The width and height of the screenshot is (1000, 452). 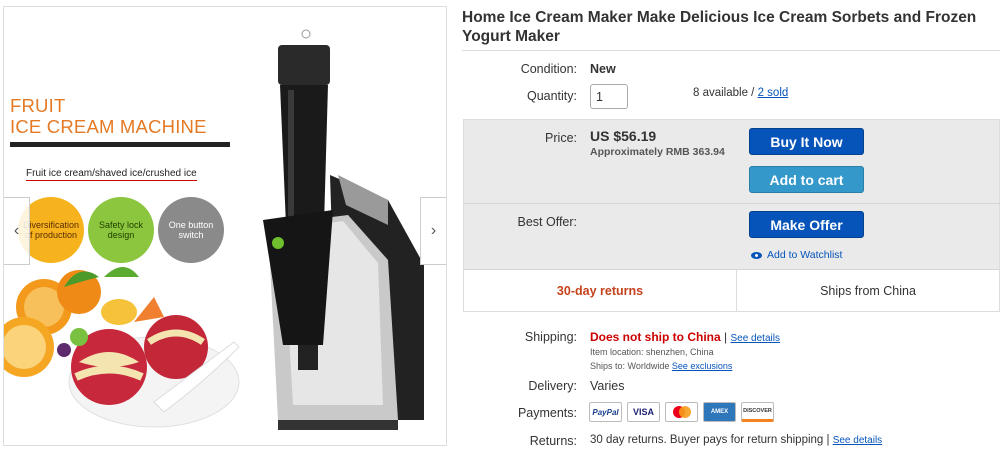 What do you see at coordinates (655, 337) in the screenshot?
I see `shipping-status: Does not ship to China` at bounding box center [655, 337].